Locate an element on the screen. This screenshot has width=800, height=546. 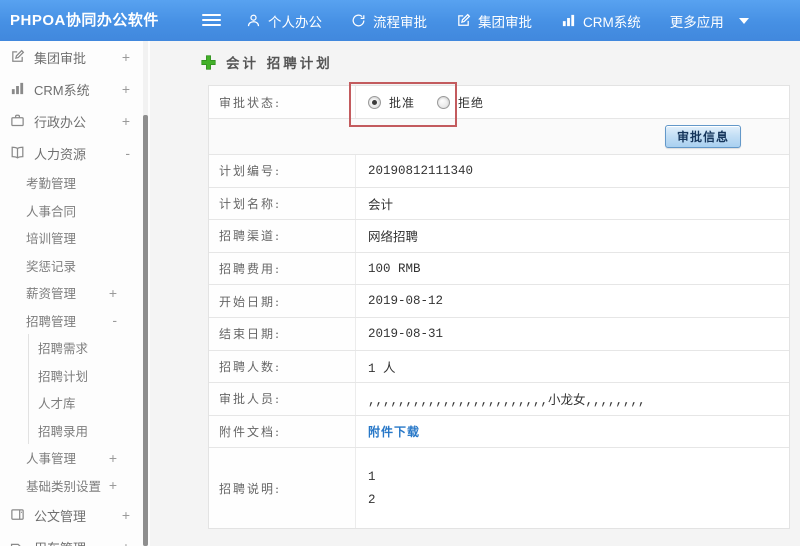
sidebar-item-label: 奖惩记录 is located at coordinates (51, 266).